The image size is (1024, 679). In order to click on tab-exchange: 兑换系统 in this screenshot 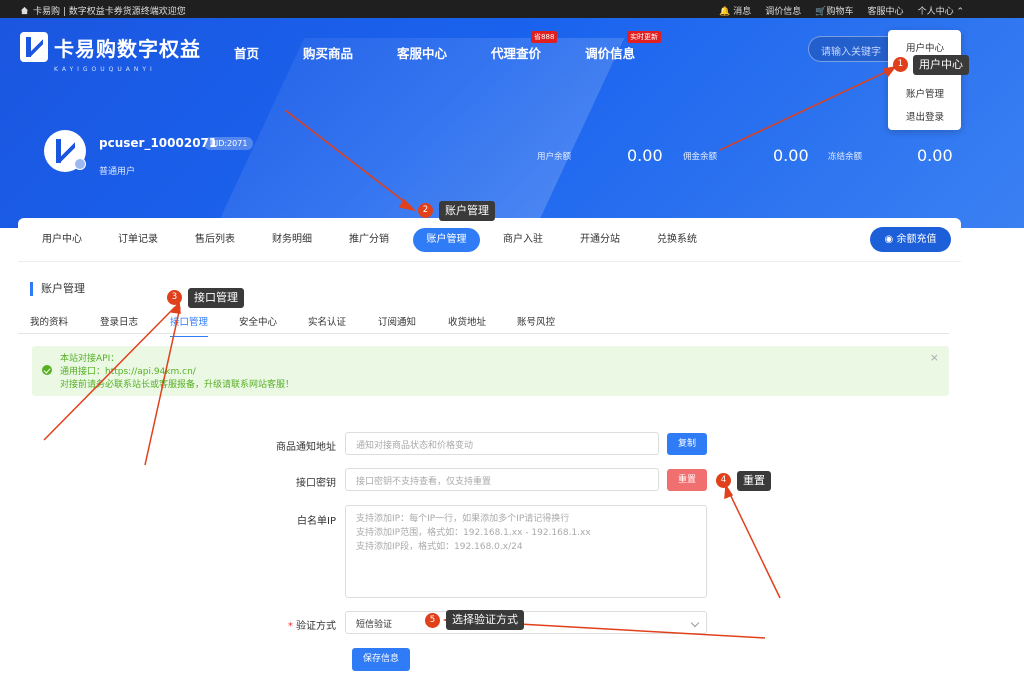, I will do `click(677, 240)`.